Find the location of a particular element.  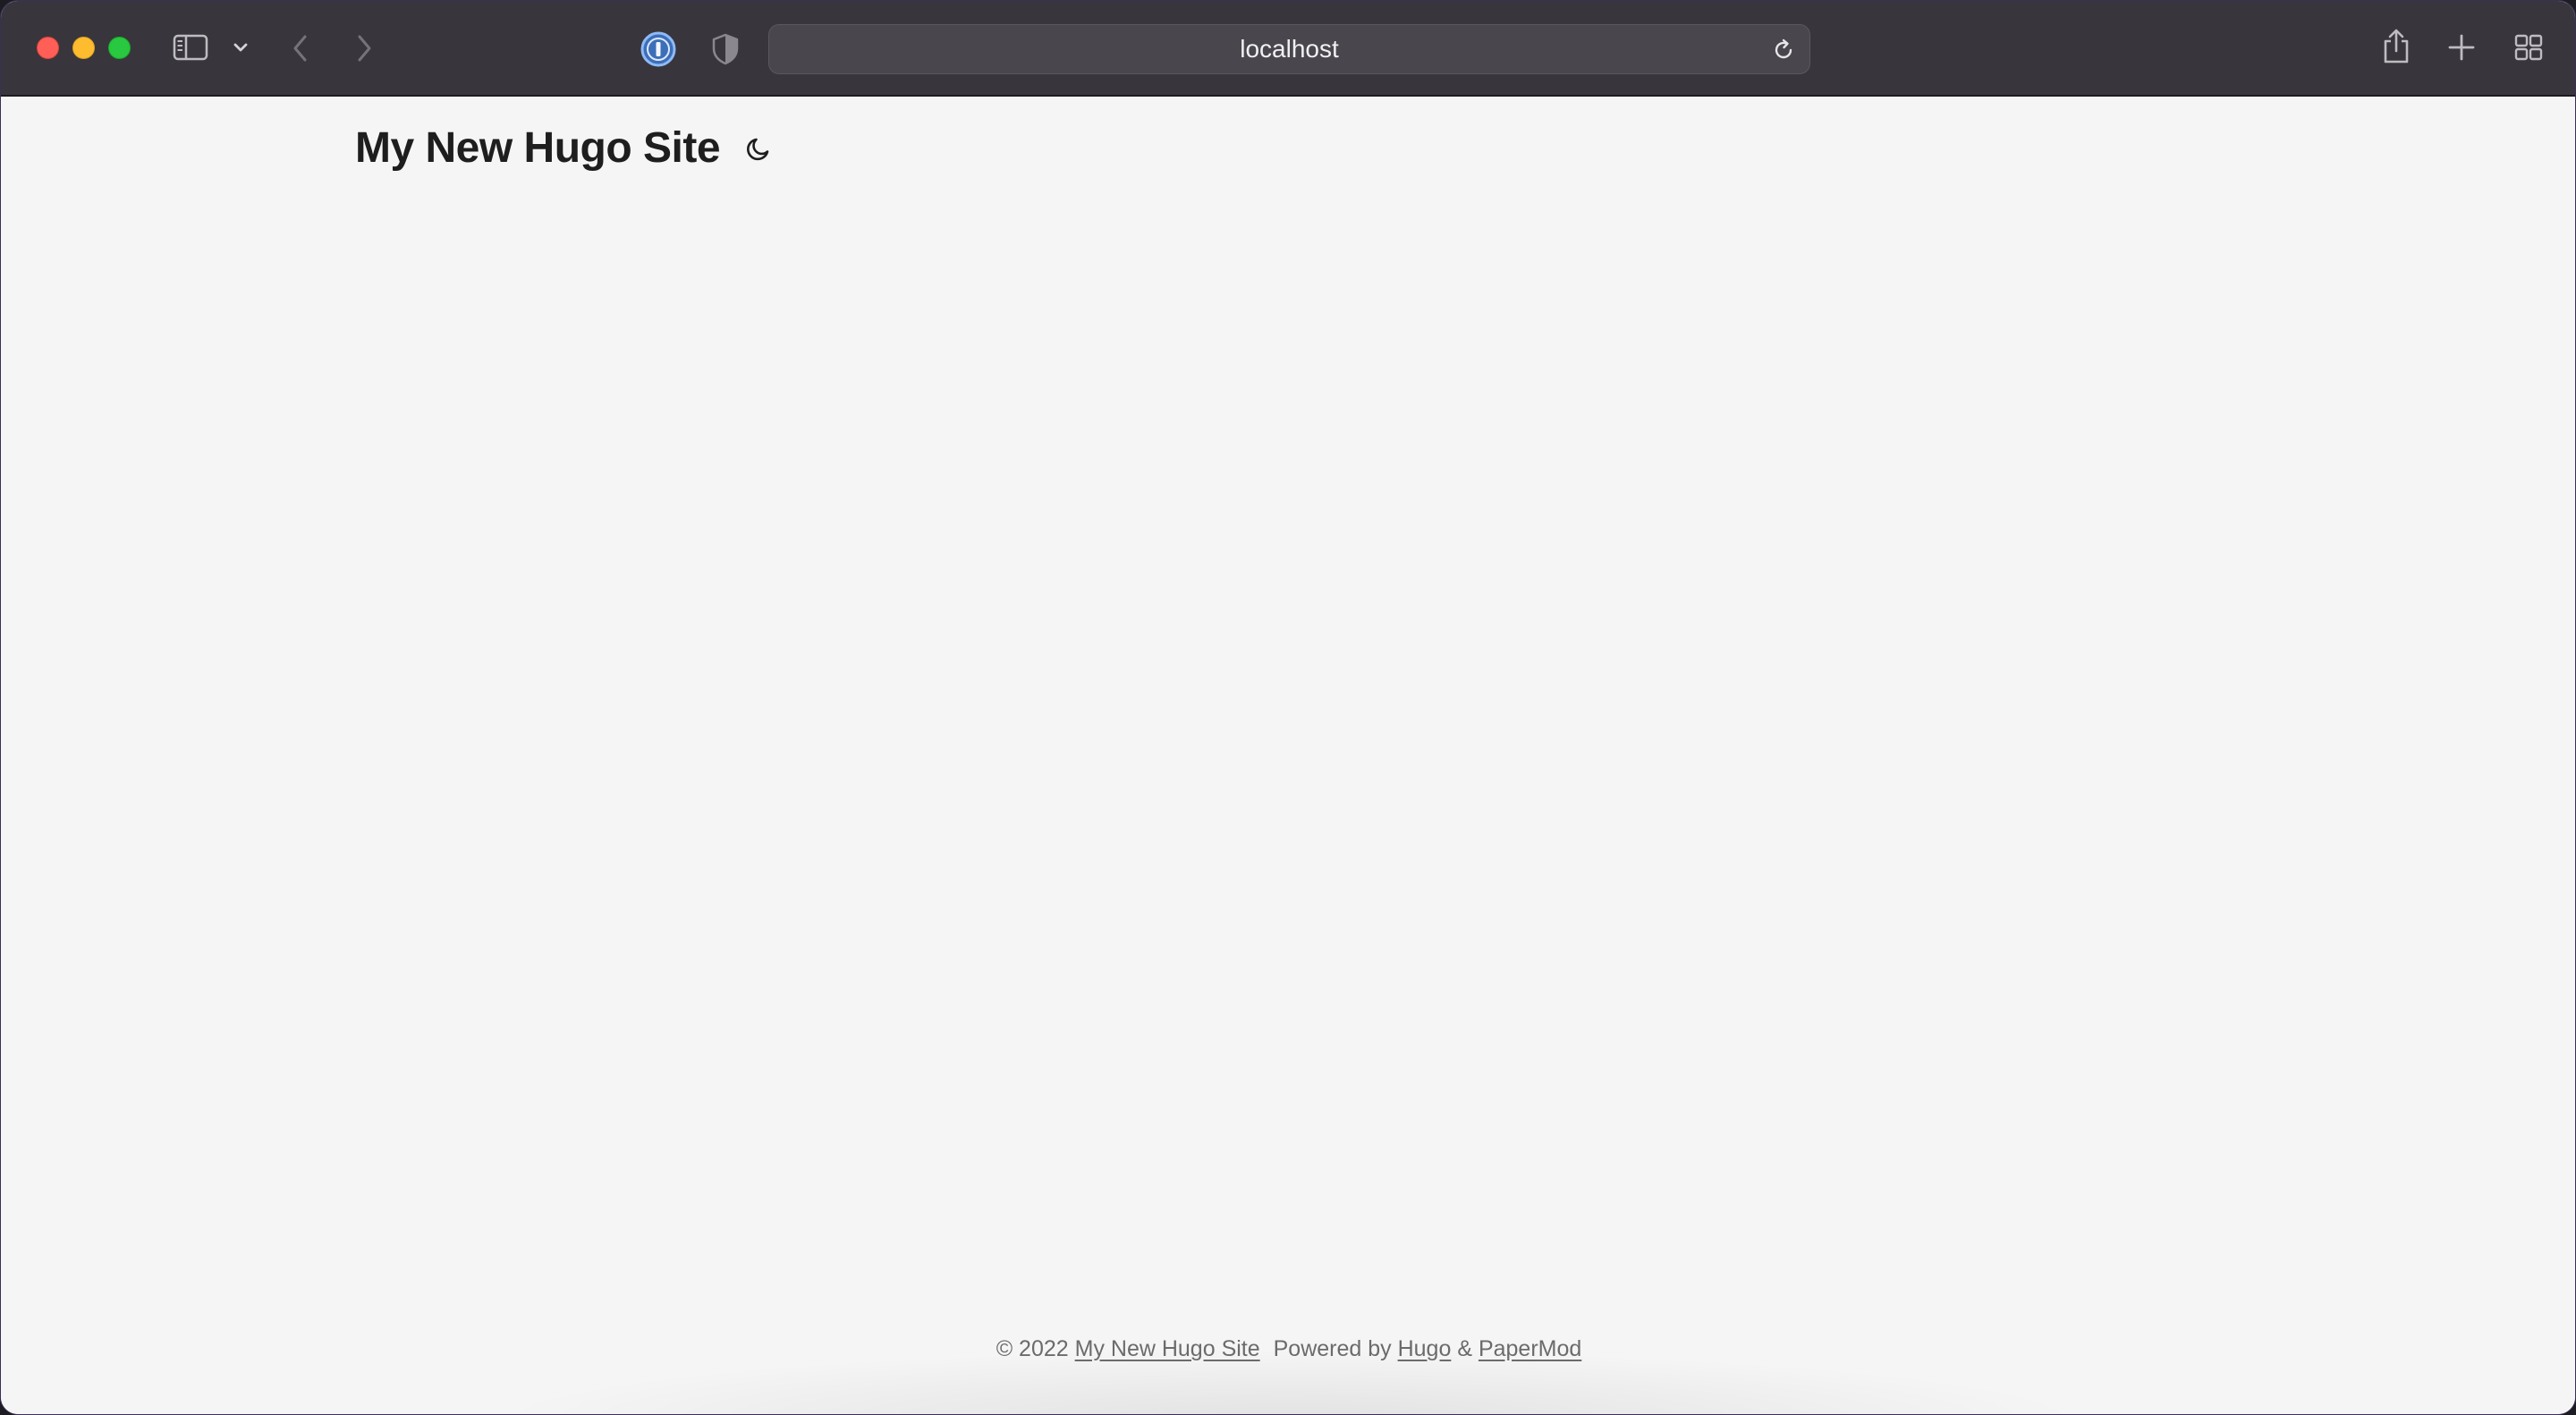

footer-hugo-link: Hugo is located at coordinates (1425, 1349).